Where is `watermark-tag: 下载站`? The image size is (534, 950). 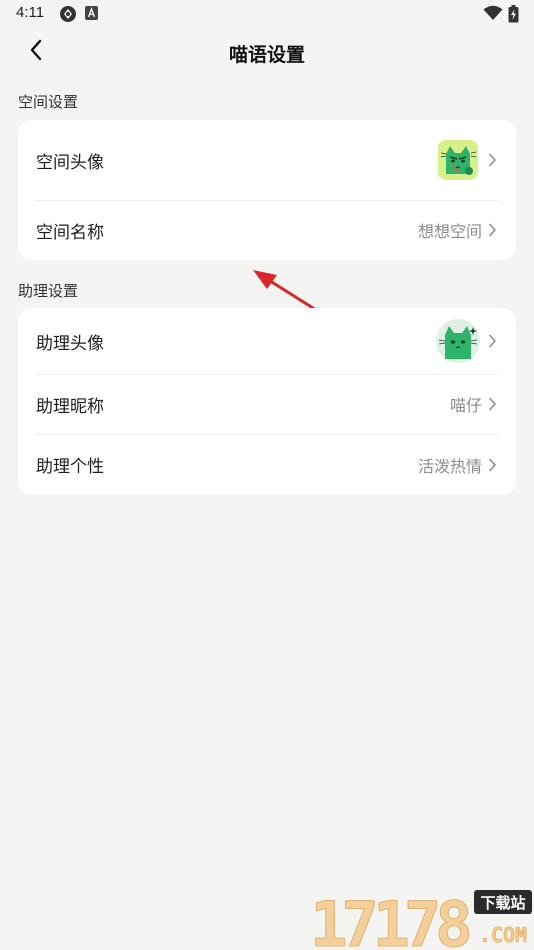 watermark-tag: 下载站 is located at coordinates (502, 903).